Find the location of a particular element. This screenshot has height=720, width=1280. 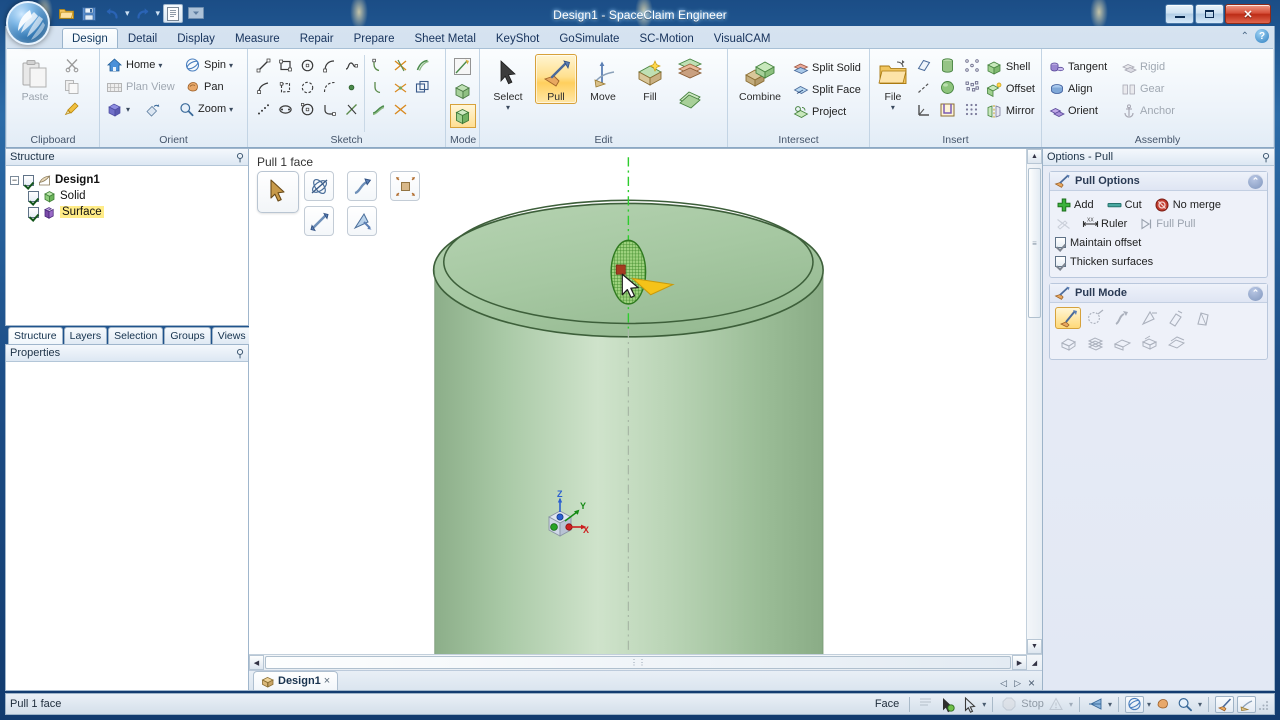

sketch-polygon-tool is located at coordinates (285, 87).